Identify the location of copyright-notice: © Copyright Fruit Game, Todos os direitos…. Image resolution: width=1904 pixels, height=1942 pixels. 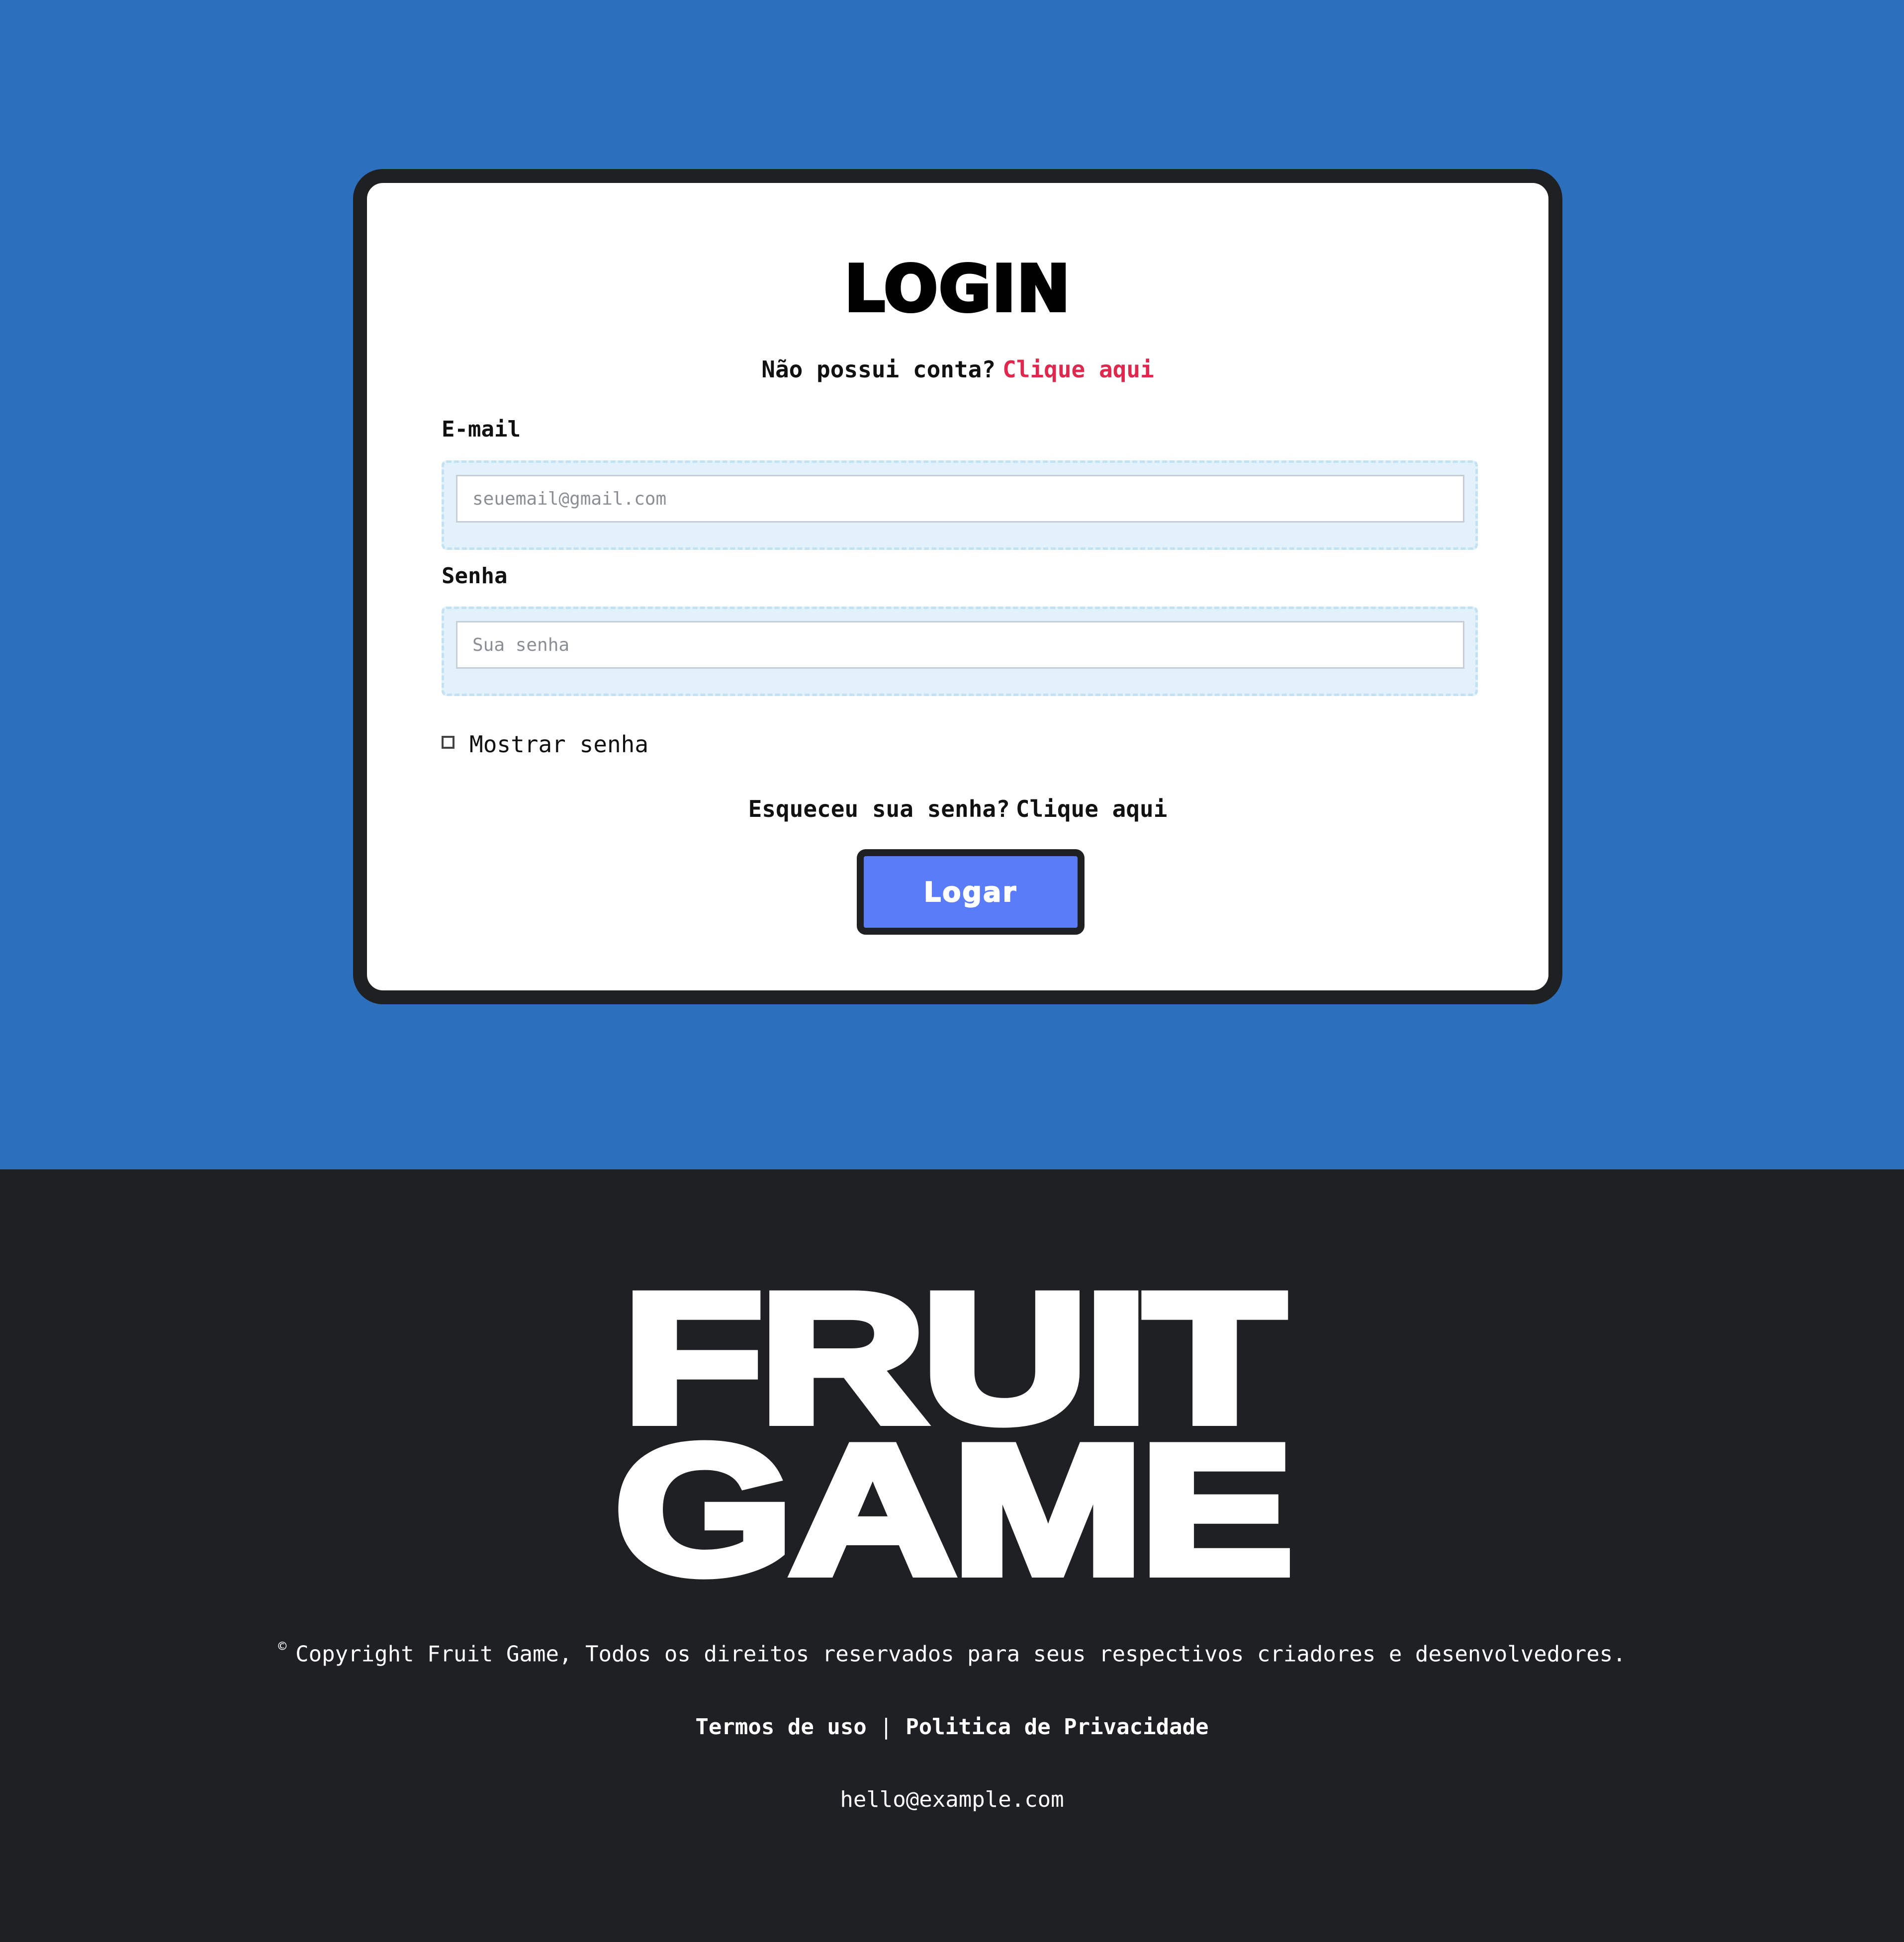
(952, 1652).